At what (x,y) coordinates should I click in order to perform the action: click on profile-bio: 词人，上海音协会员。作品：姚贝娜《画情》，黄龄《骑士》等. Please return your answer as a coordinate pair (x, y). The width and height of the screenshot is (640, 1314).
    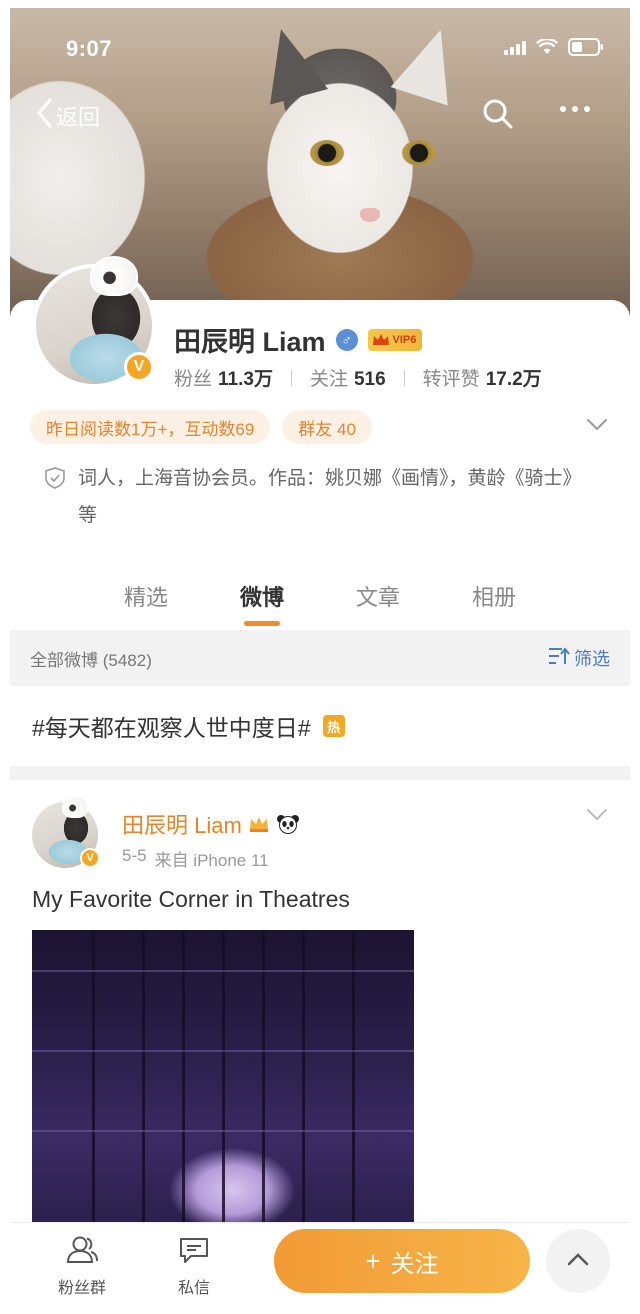
    Looking at the image, I should click on (314, 497).